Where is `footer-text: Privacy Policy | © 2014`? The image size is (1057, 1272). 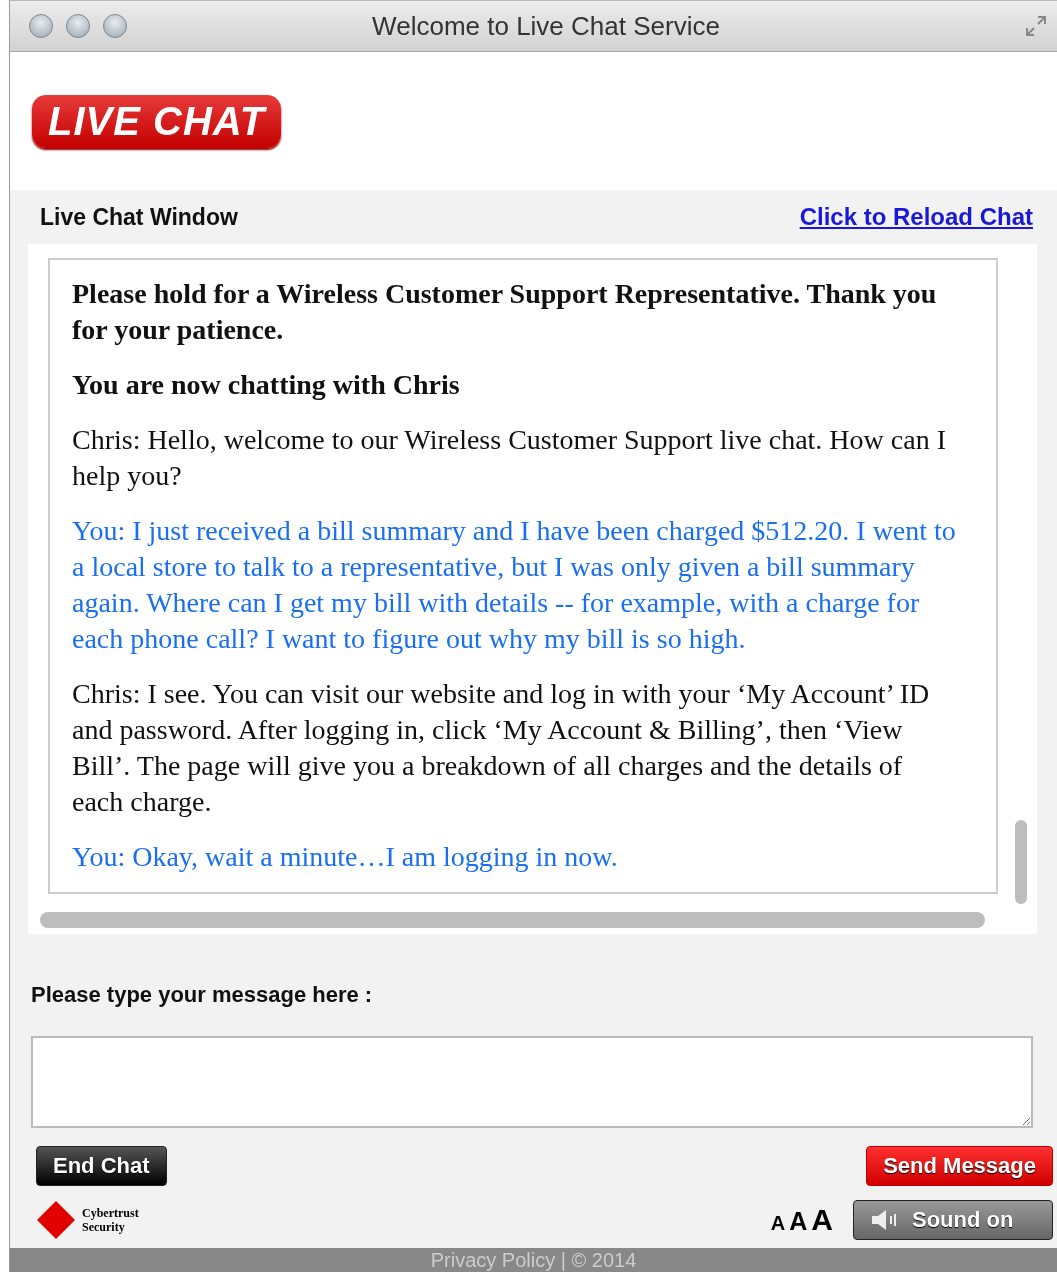 footer-text: Privacy Policy | © 2014 is located at coordinates (533, 1260).